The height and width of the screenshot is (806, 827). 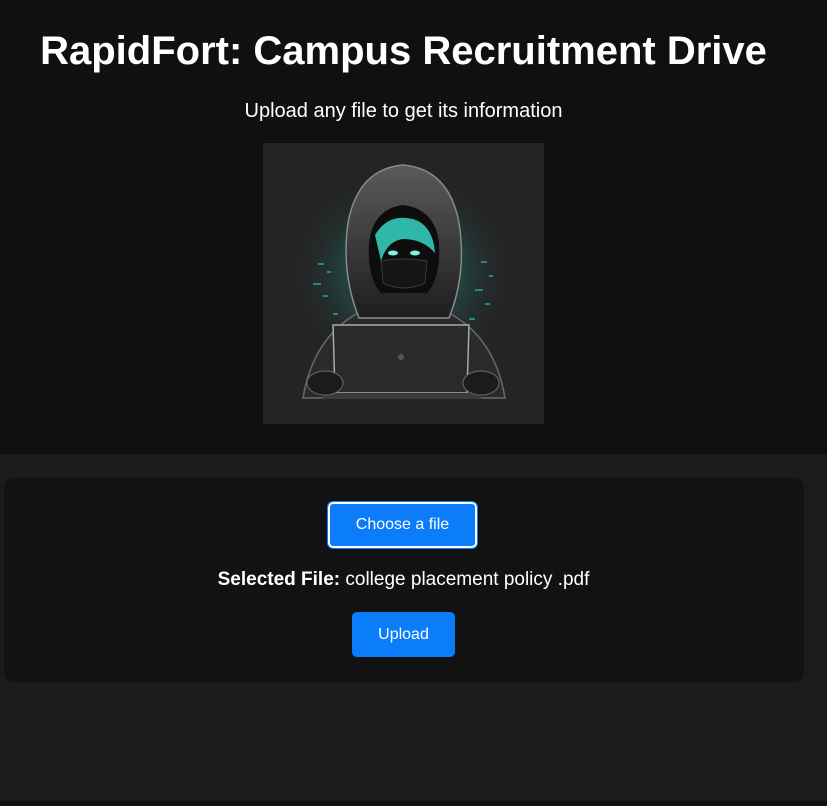 I want to click on selected-file-label: Selected File:, so click(x=279, y=579).